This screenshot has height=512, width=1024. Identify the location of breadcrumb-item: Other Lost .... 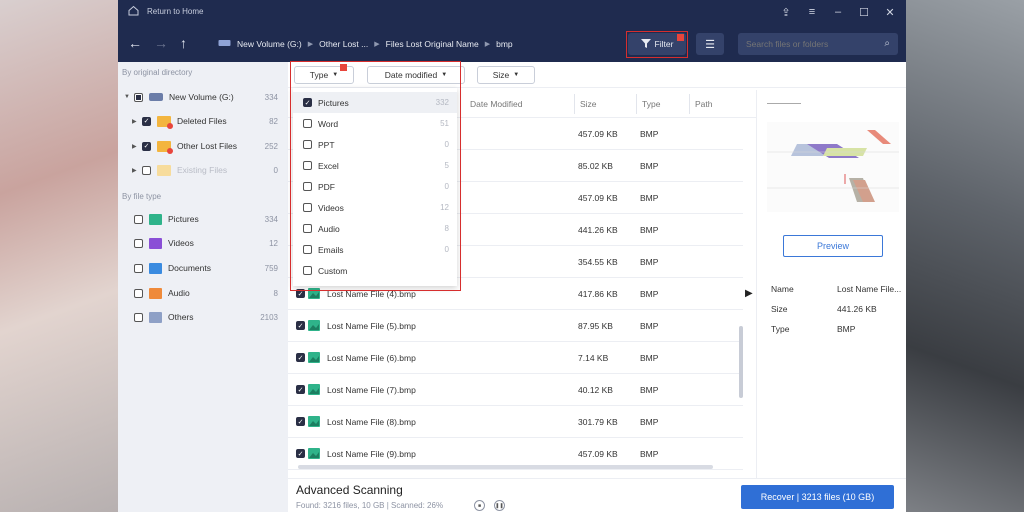
(343, 44).